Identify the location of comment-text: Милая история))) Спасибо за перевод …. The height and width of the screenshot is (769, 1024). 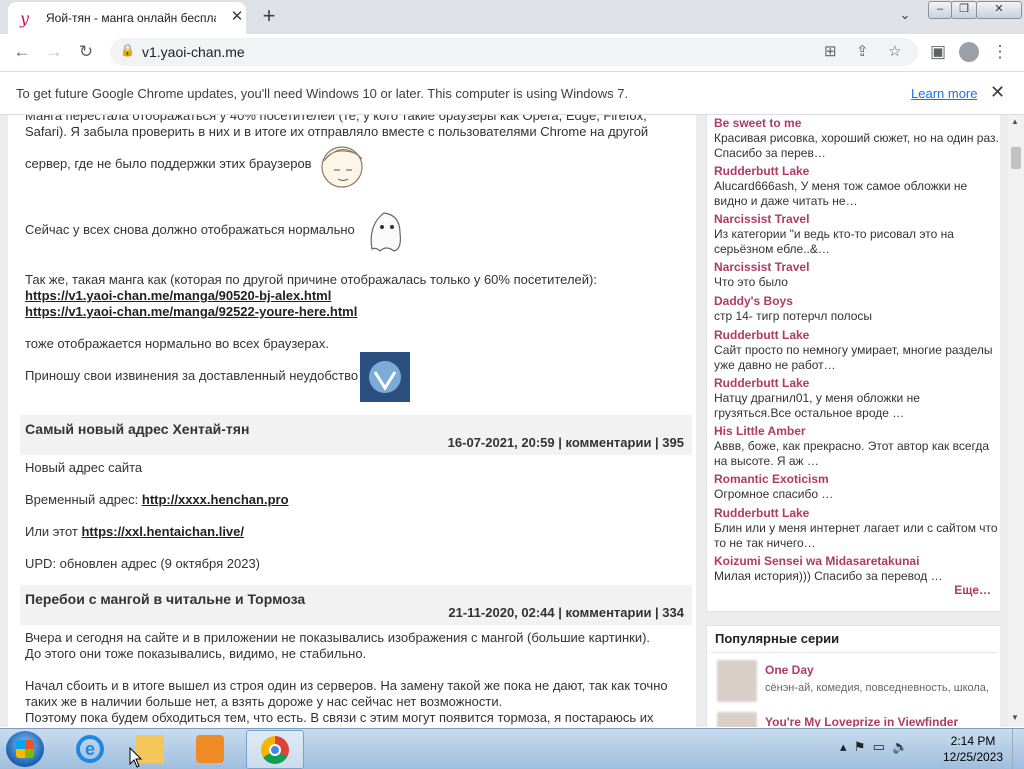
(828, 576).